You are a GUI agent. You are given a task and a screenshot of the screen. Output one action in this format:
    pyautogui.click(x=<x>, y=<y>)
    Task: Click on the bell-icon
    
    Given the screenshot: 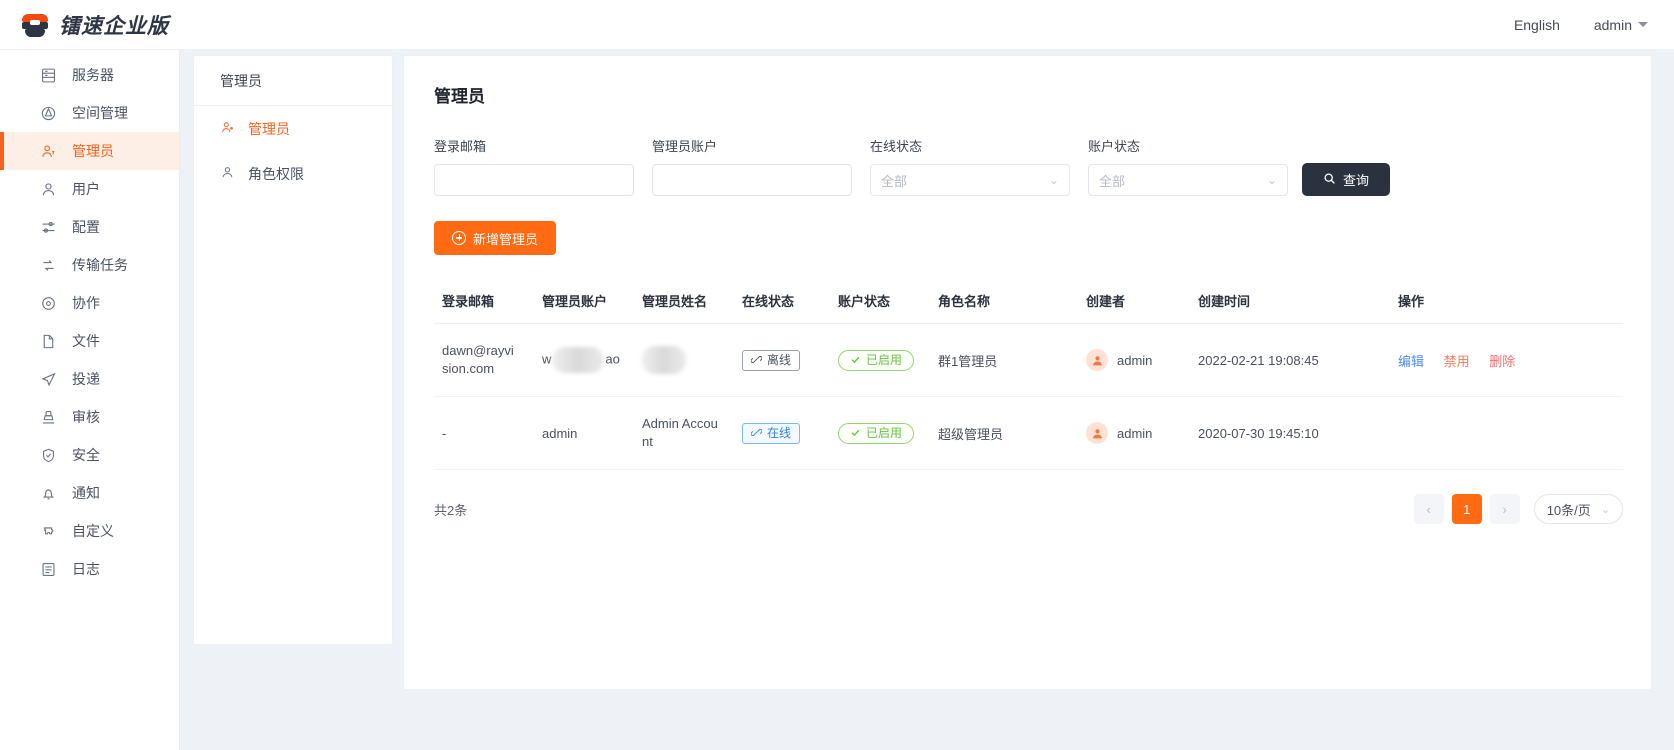 What is the action you would take?
    pyautogui.click(x=48, y=493)
    